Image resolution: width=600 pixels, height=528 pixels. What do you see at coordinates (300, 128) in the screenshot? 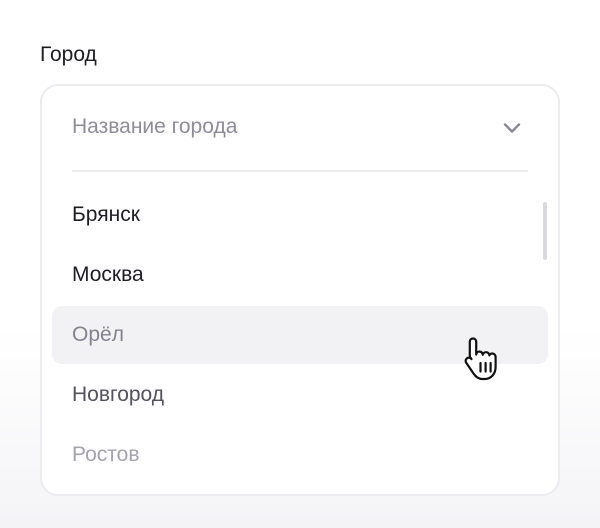
I see `city-select: Название города` at bounding box center [300, 128].